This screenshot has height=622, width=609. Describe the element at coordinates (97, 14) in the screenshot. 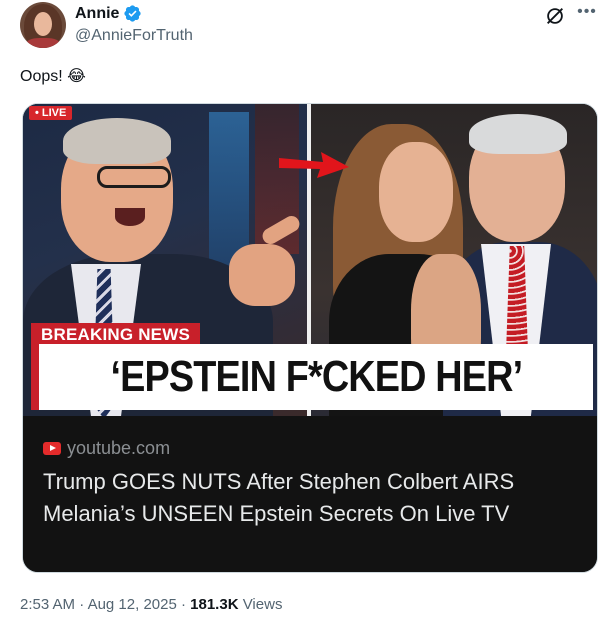

I see `author-display-name: Annie` at that location.